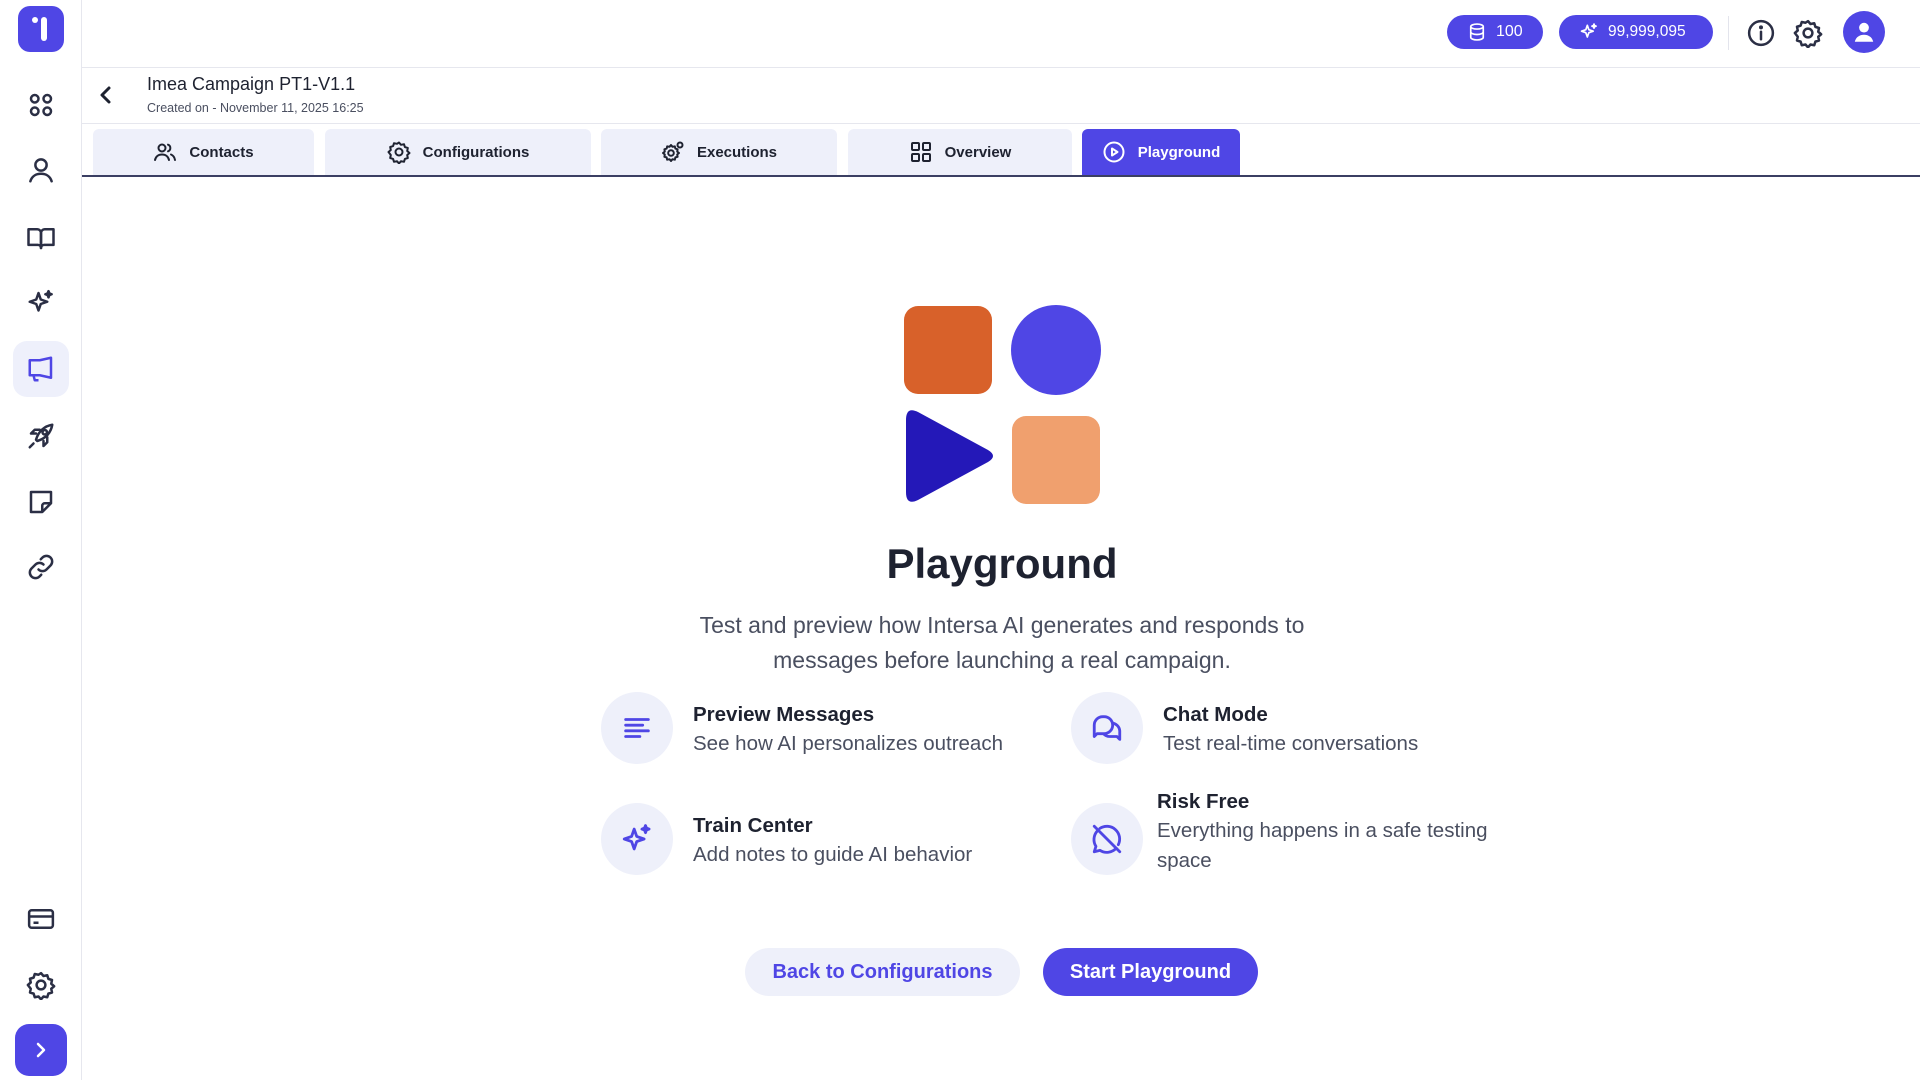 Image resolution: width=1920 pixels, height=1080 pixels. I want to click on chat-bubbles-icon, so click(1107, 728).